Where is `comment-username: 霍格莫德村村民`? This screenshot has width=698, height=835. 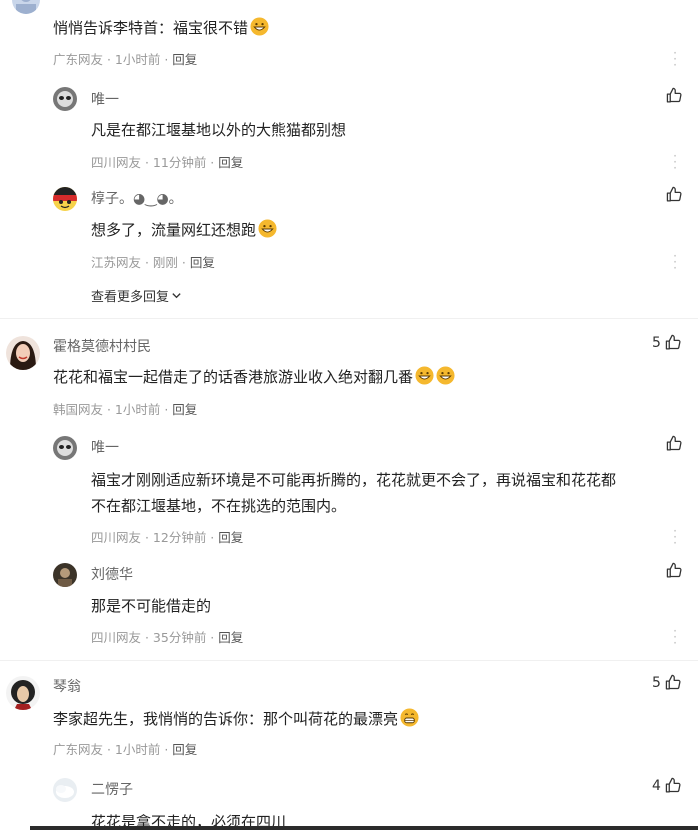 comment-username: 霍格莫德村村民 is located at coordinates (102, 346).